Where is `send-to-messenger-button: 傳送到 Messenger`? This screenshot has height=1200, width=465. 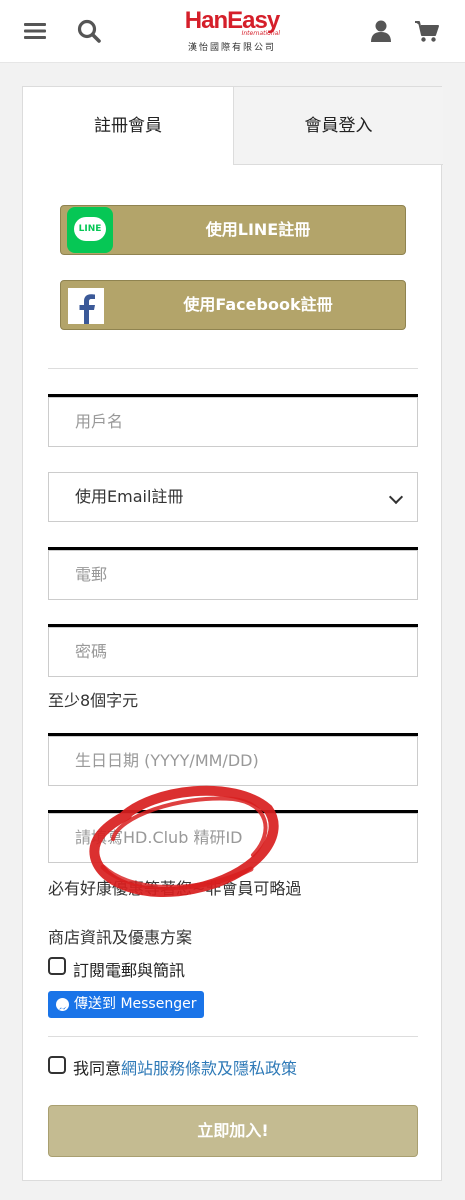 send-to-messenger-button: 傳送到 Messenger is located at coordinates (126, 1004).